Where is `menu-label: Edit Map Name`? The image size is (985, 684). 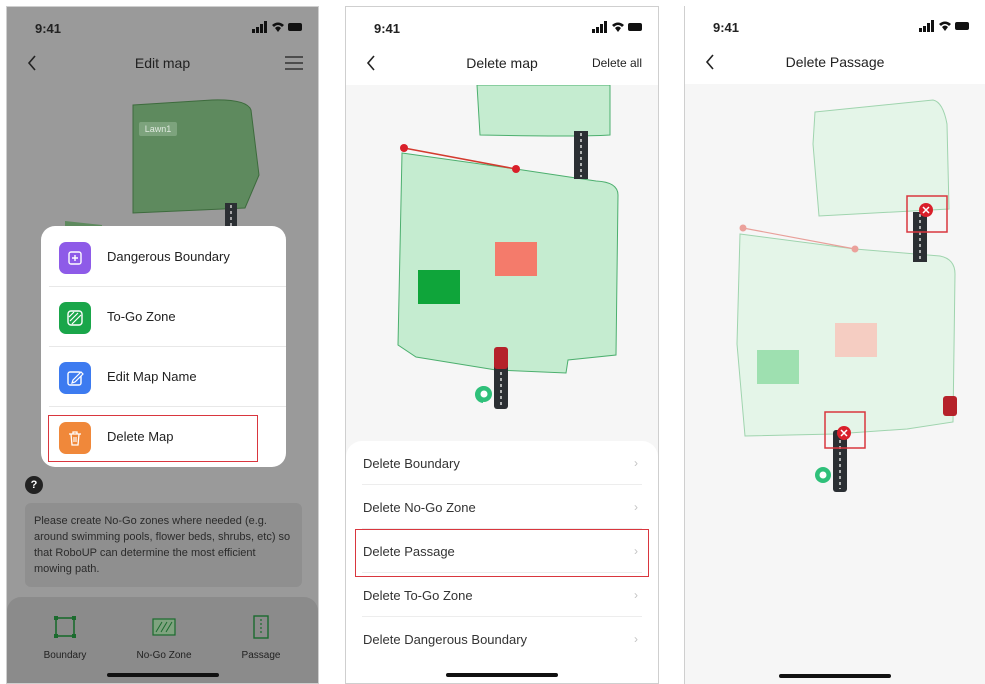 menu-label: Edit Map Name is located at coordinates (152, 376).